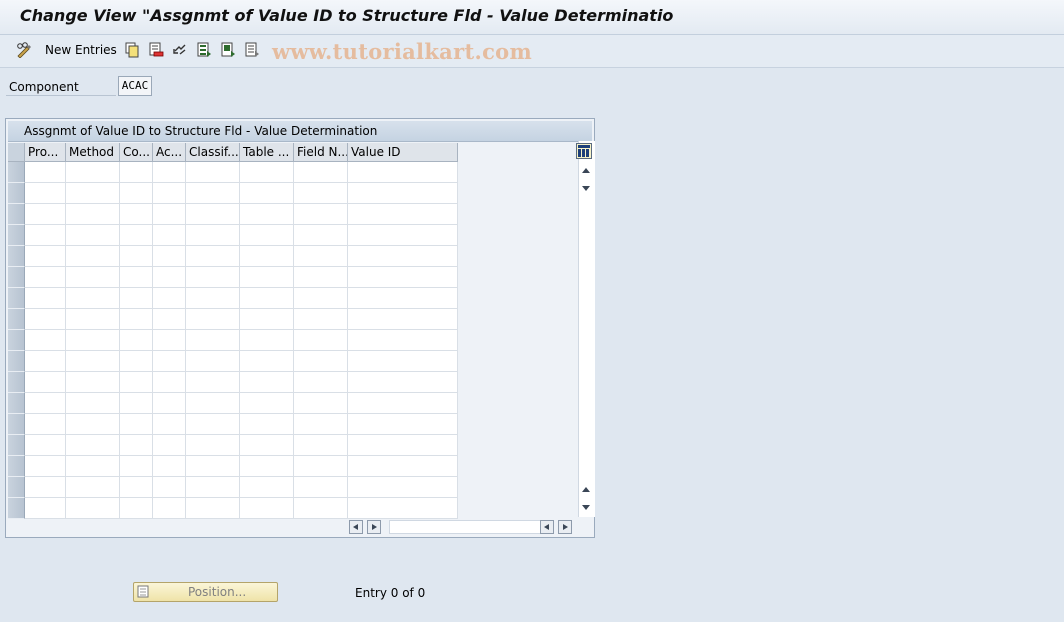 Image resolution: width=1064 pixels, height=622 pixels. Describe the element at coordinates (465, 527) in the screenshot. I see `horizontal-scrollbar` at that location.